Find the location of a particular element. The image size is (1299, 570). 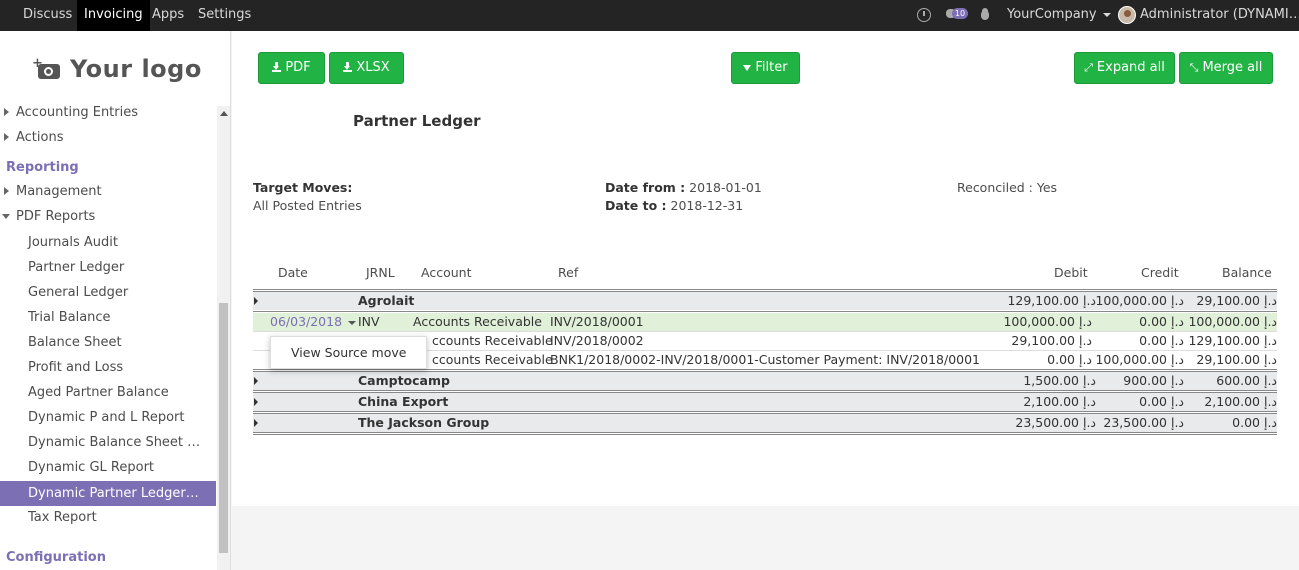

sidebar-section-reporting: Reporting is located at coordinates (108, 167).